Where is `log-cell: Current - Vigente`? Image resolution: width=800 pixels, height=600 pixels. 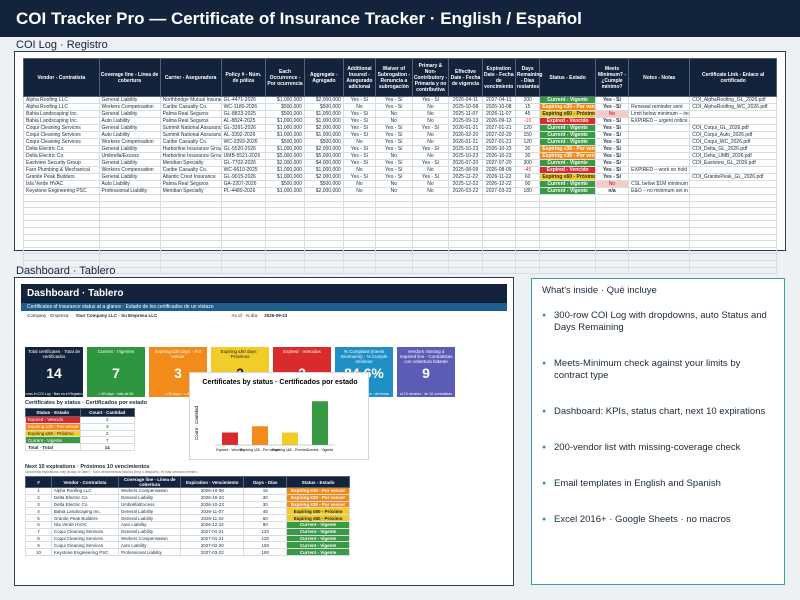
log-cell: Current - Vigente is located at coordinates (567, 184).